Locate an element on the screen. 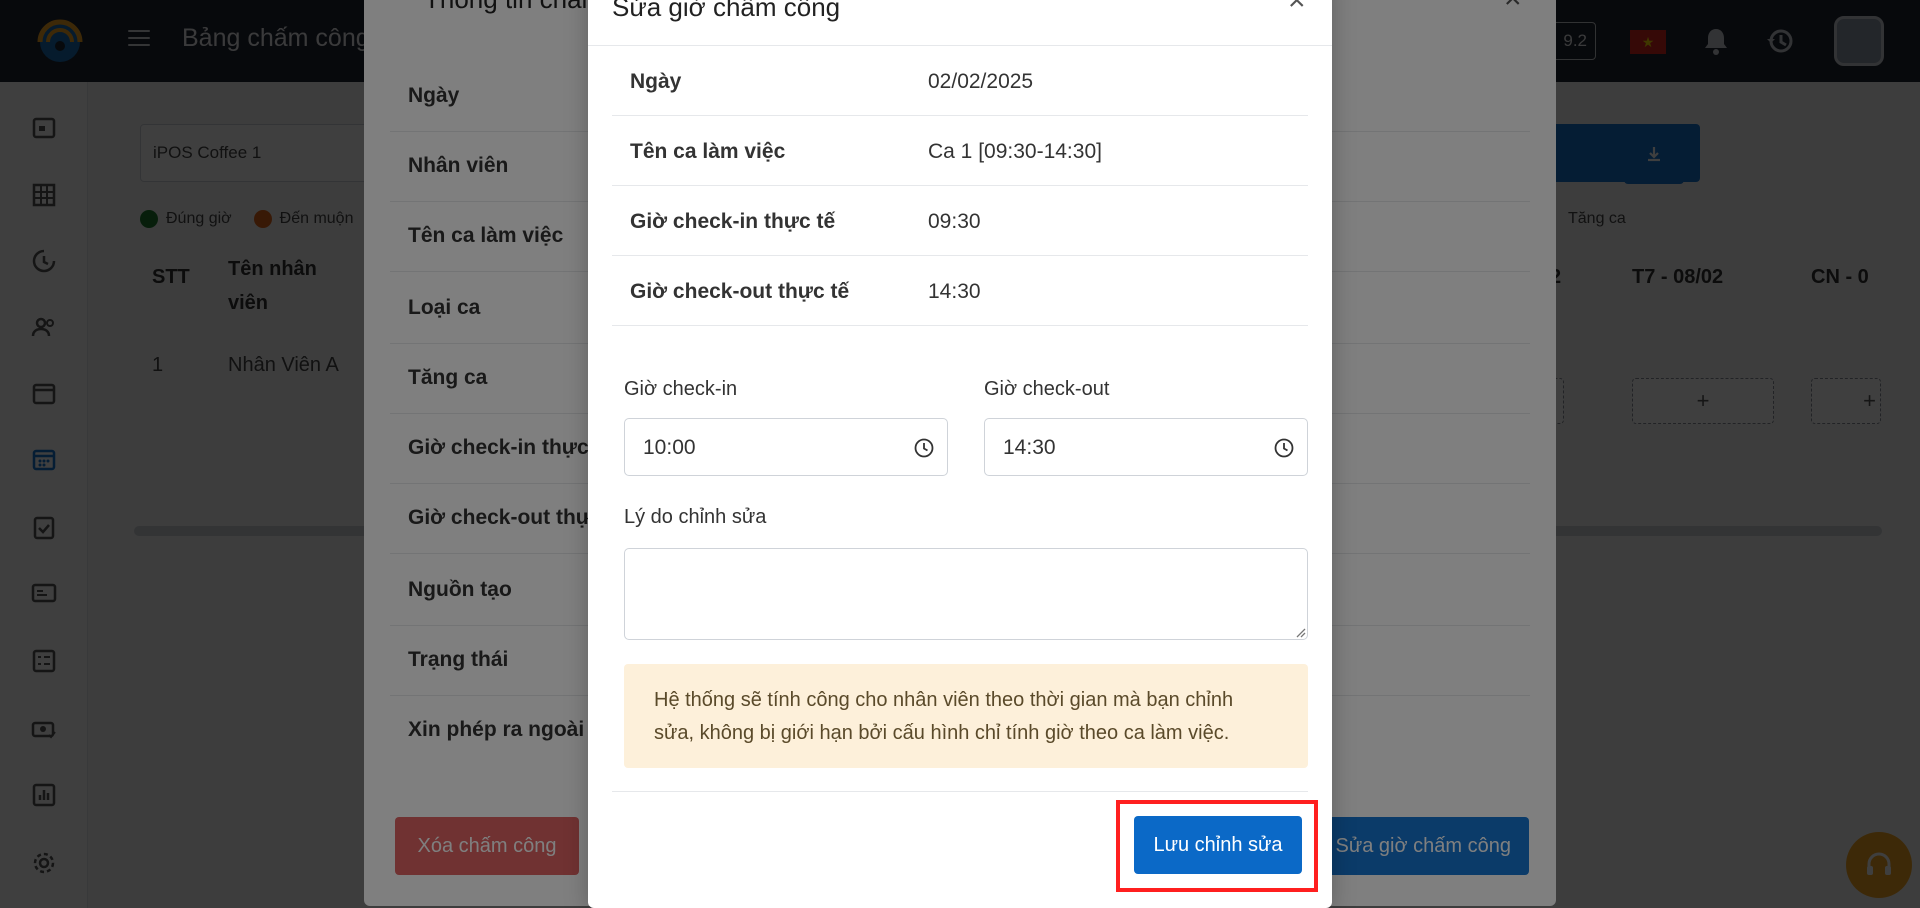 This screenshot has height=908, width=1920. save-edit-button: Lưu chỉnh sửa is located at coordinates (1218, 845).